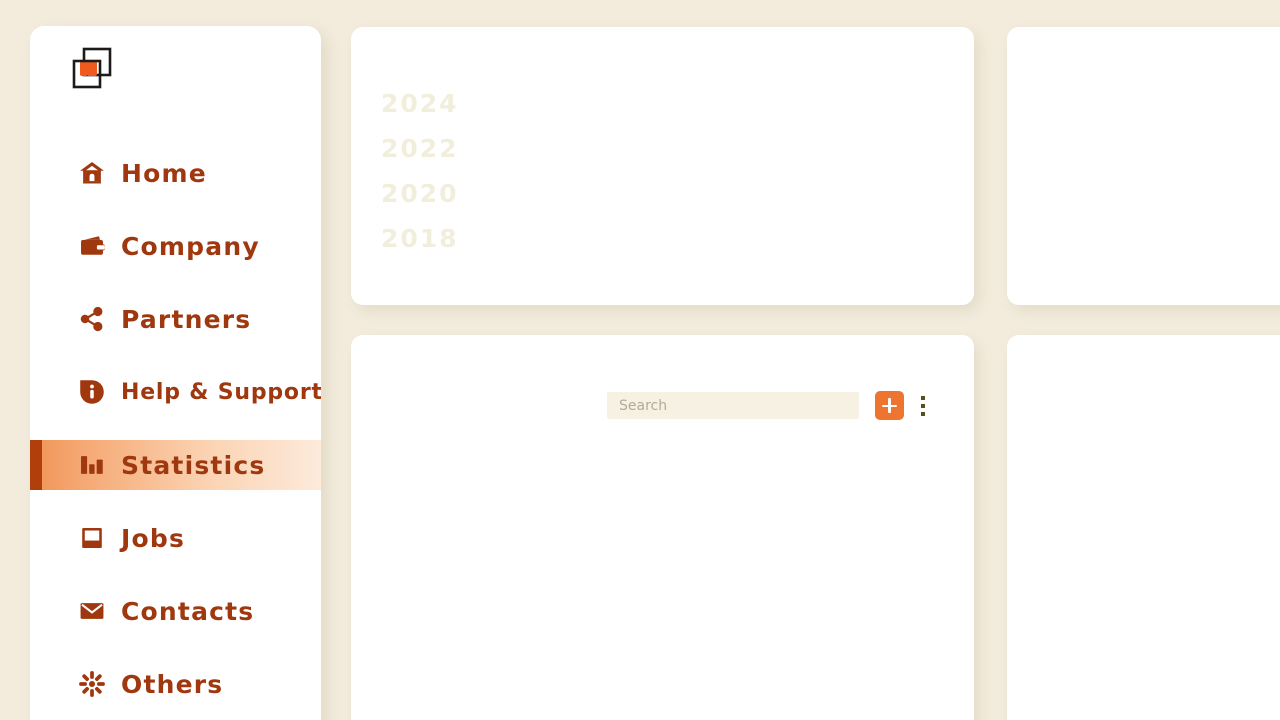 The image size is (1280, 720). I want to click on burst-icon, so click(92, 684).